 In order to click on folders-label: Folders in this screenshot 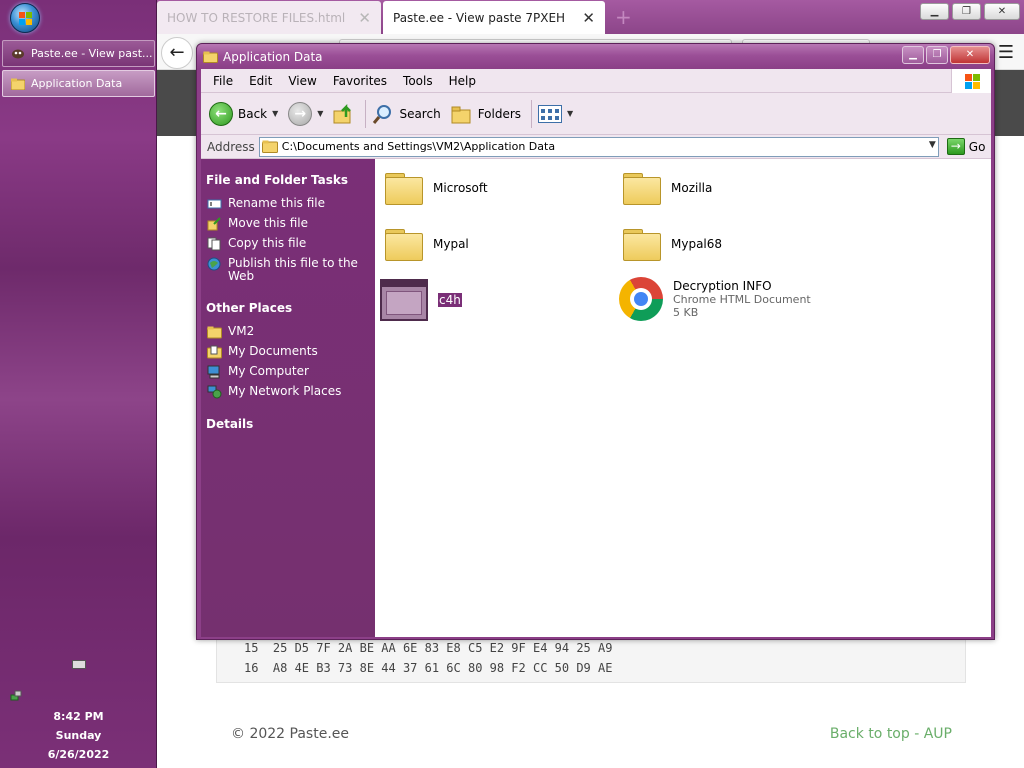, I will do `click(499, 113)`.